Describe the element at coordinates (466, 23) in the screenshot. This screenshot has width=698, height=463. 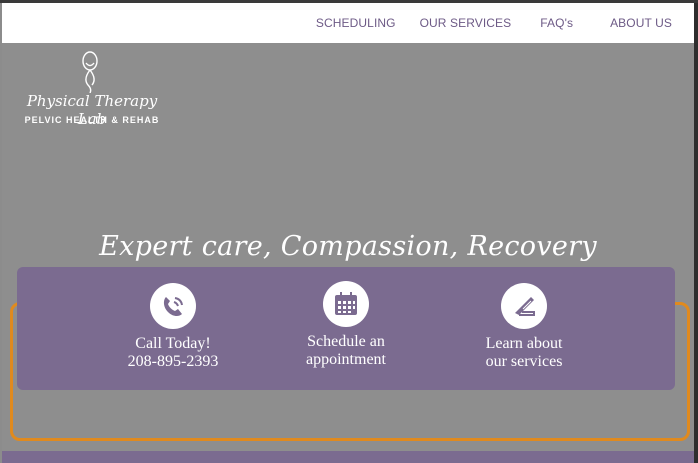
I see `nav-our-services: OUR SERVICES` at that location.